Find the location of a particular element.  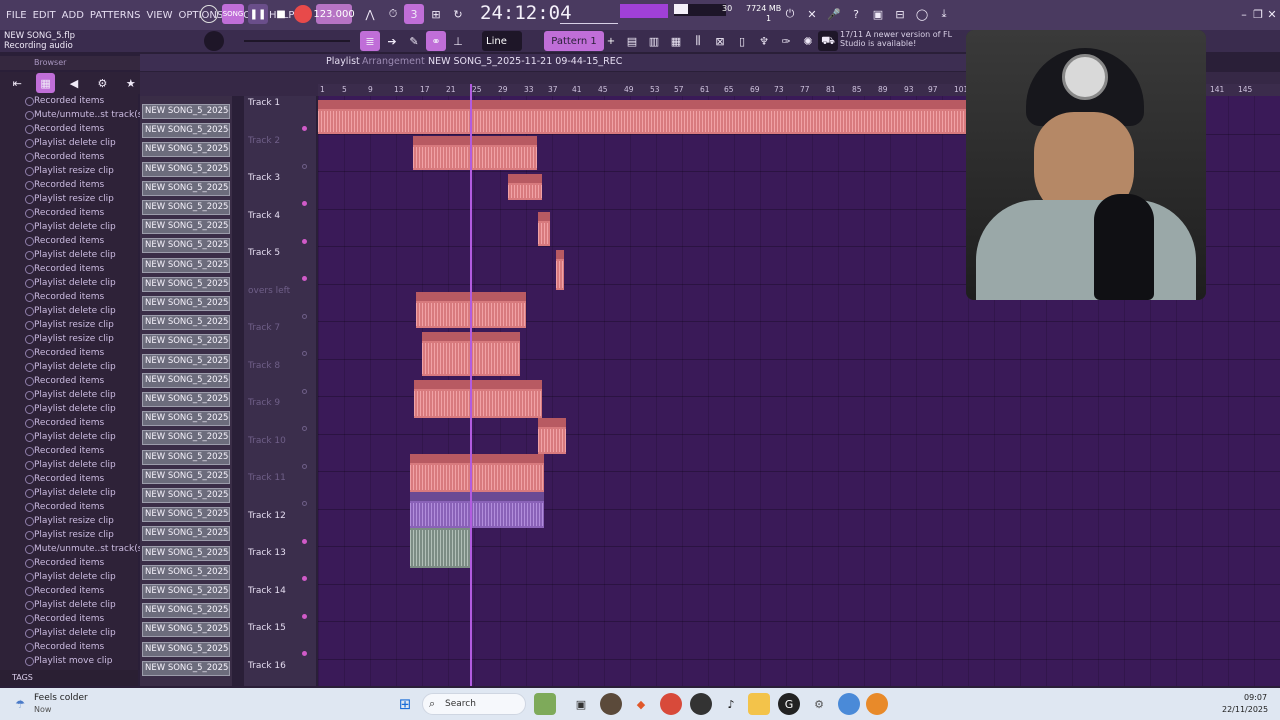

steam-app-icon is located at coordinates (701, 704).